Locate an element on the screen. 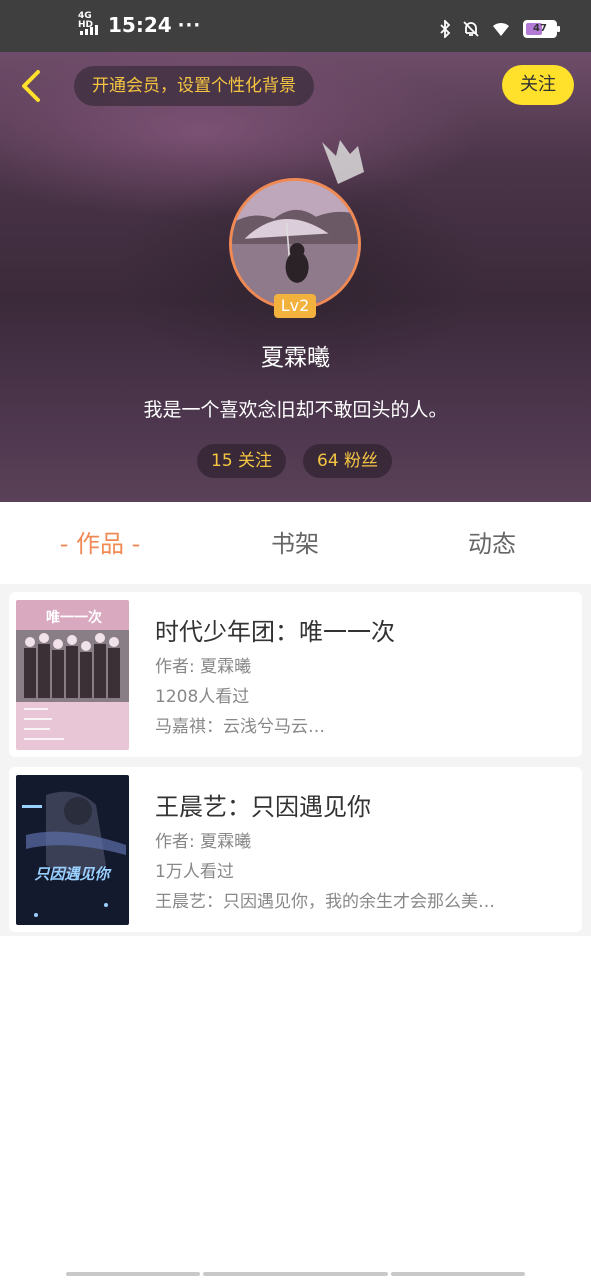 The height and width of the screenshot is (1280, 591). clock: 15:24 is located at coordinates (140, 25).